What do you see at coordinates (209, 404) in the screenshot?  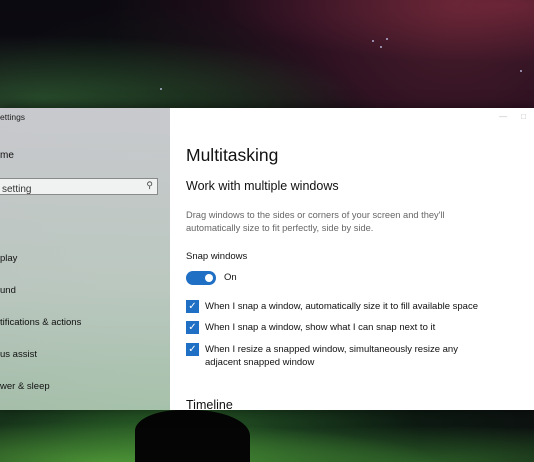 I see `timeline-heading: Timeline` at bounding box center [209, 404].